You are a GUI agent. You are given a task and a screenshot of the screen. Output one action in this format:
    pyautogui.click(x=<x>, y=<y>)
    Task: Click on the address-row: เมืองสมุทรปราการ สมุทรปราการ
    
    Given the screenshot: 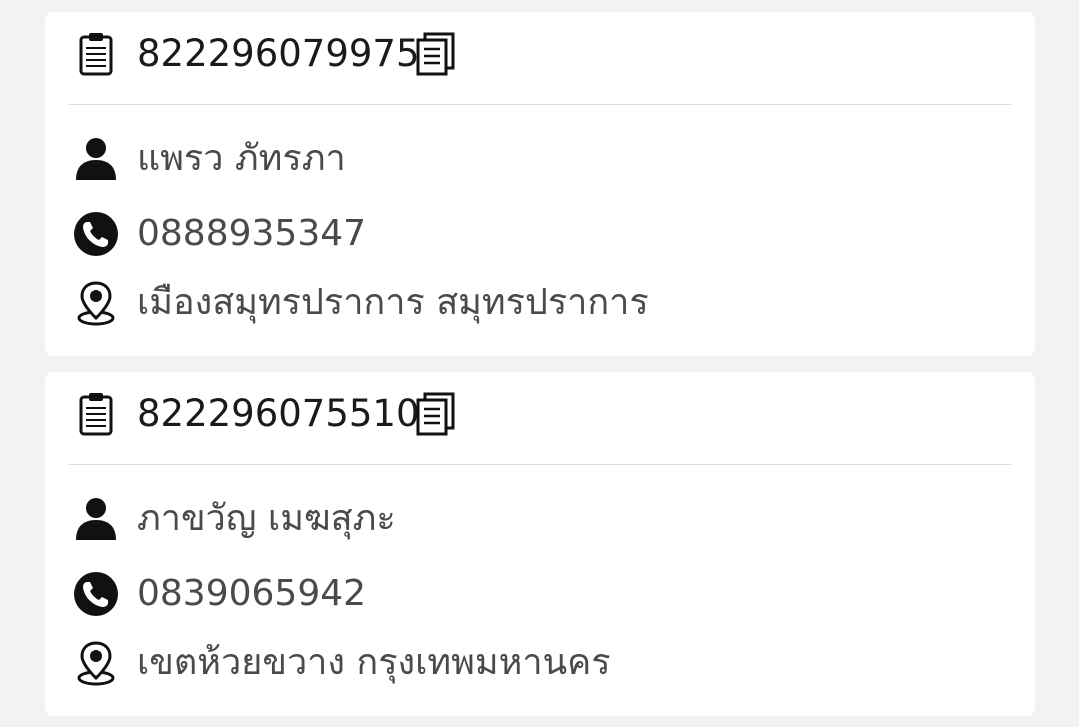 What is the action you would take?
    pyautogui.click(x=540, y=303)
    